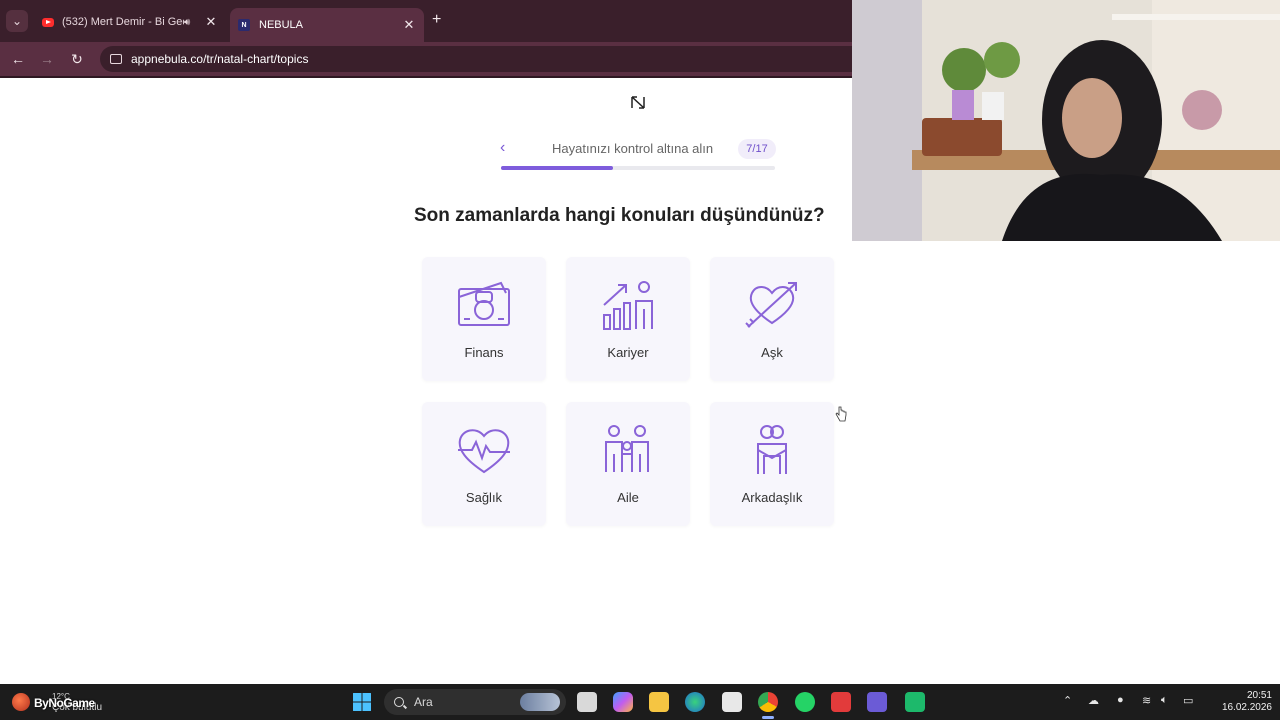  What do you see at coordinates (1146, 700) in the screenshot?
I see `wifi-icon: ≋` at bounding box center [1146, 700].